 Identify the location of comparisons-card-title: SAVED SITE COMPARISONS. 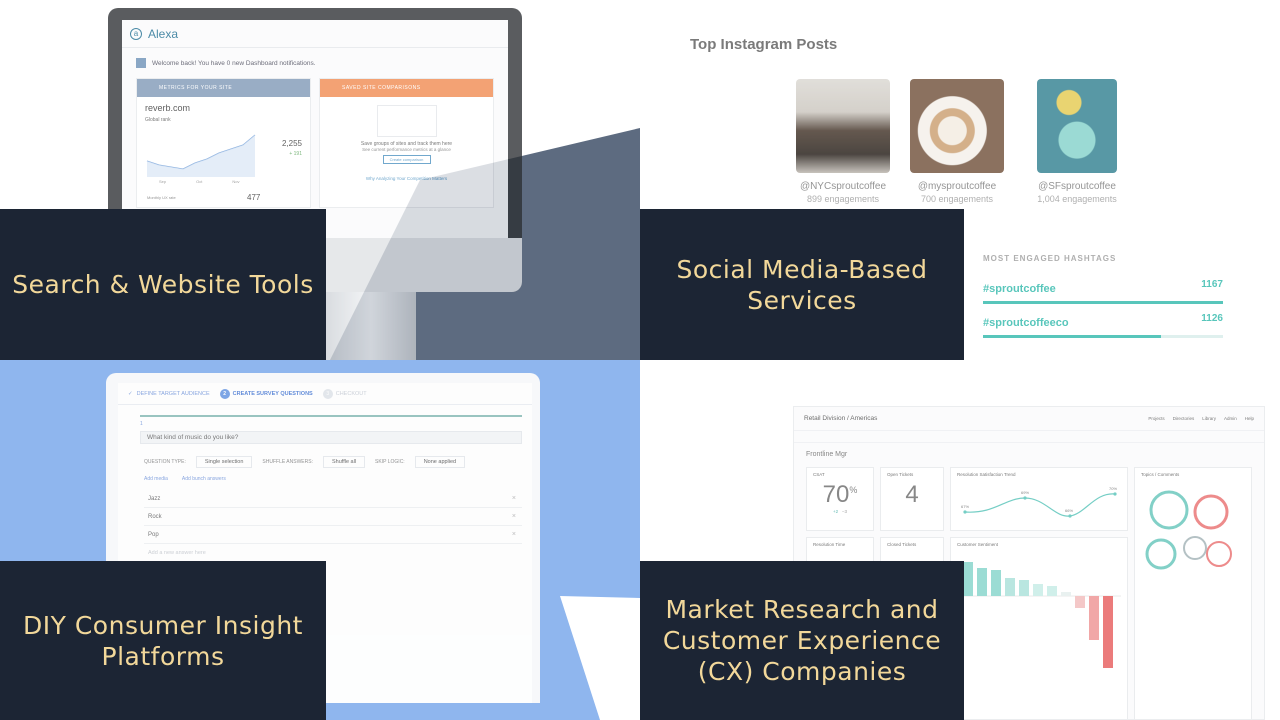
(406, 88).